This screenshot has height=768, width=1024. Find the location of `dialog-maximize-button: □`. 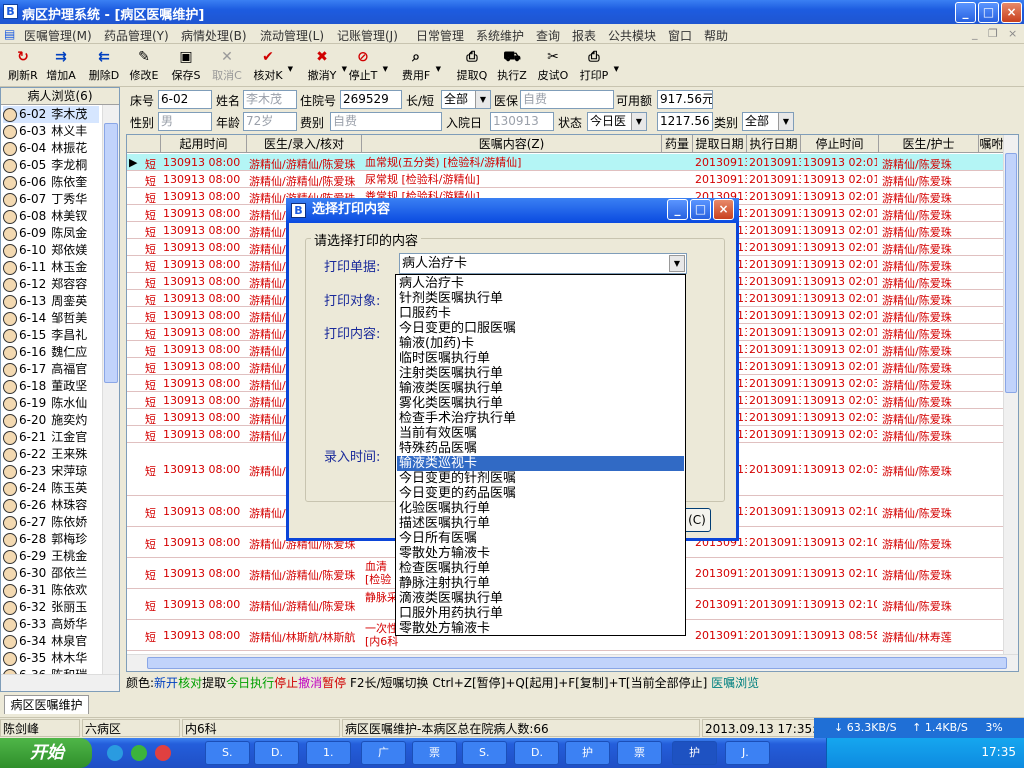

dialog-maximize-button: □ is located at coordinates (700, 209).